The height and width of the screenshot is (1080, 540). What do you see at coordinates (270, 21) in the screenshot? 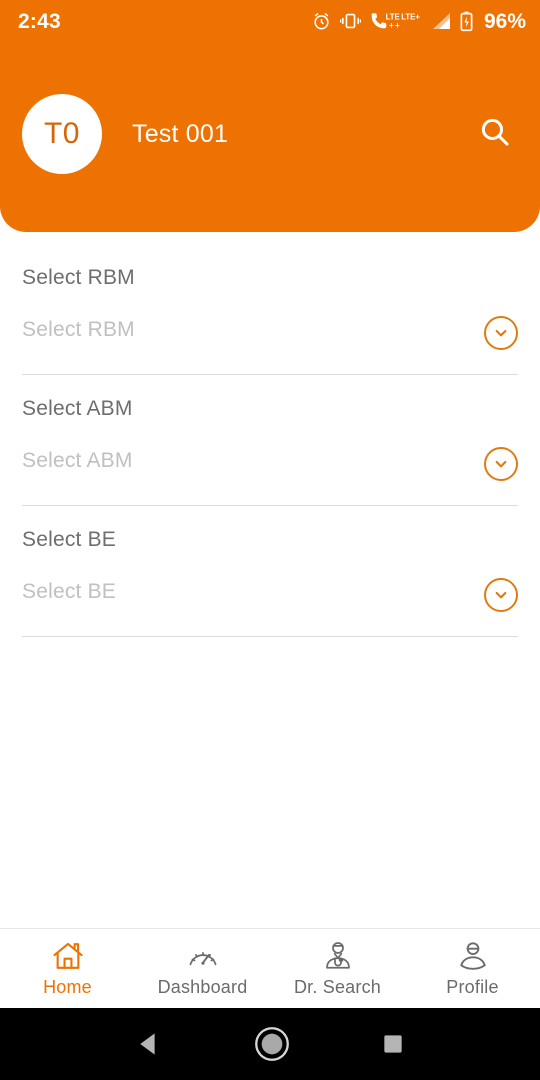
I see `status-bar: 2:43 LTE LTE+ + + 96%` at bounding box center [270, 21].